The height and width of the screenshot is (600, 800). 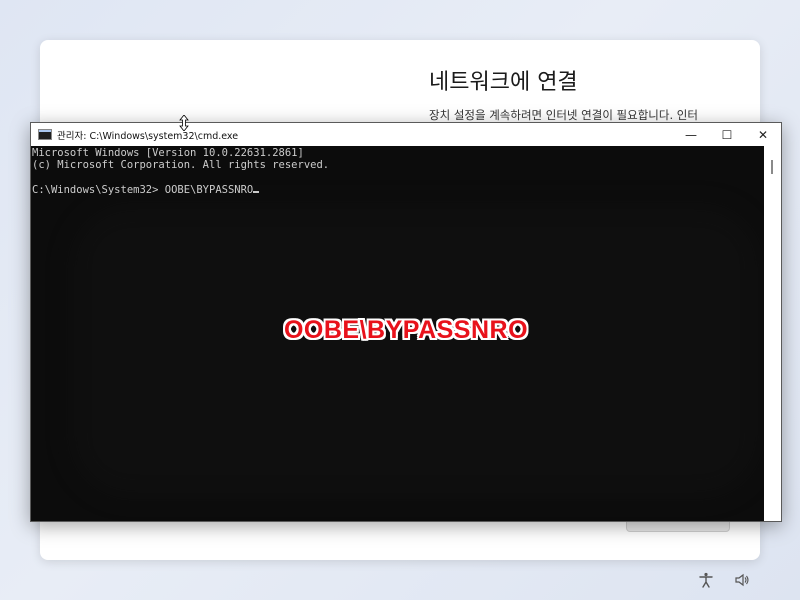 What do you see at coordinates (772, 333) in the screenshot?
I see `console-scrollbar` at bounding box center [772, 333].